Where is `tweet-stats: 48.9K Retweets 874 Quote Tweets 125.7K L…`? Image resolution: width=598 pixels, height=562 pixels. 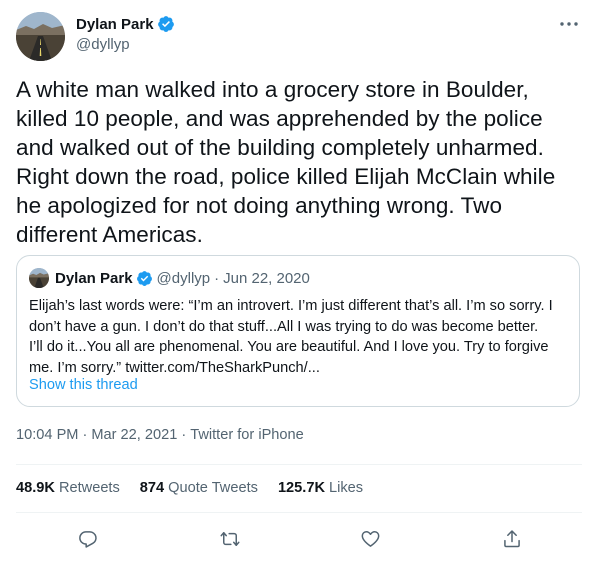
tweet-stats: 48.9K Retweets 874 Quote Tweets 125.7K L… is located at coordinates (199, 488).